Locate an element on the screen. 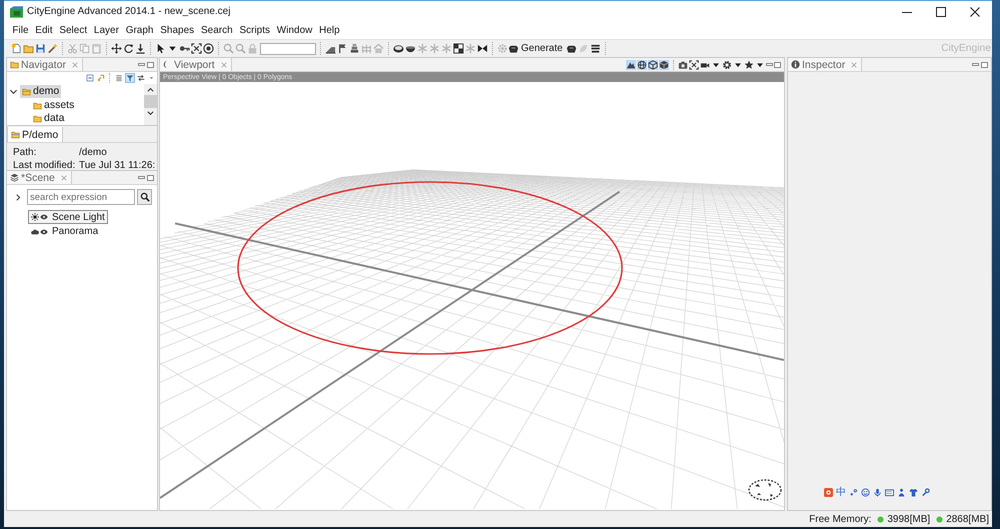 This screenshot has height=529, width=1000. move-arrows-icon is located at coordinates (116, 48).